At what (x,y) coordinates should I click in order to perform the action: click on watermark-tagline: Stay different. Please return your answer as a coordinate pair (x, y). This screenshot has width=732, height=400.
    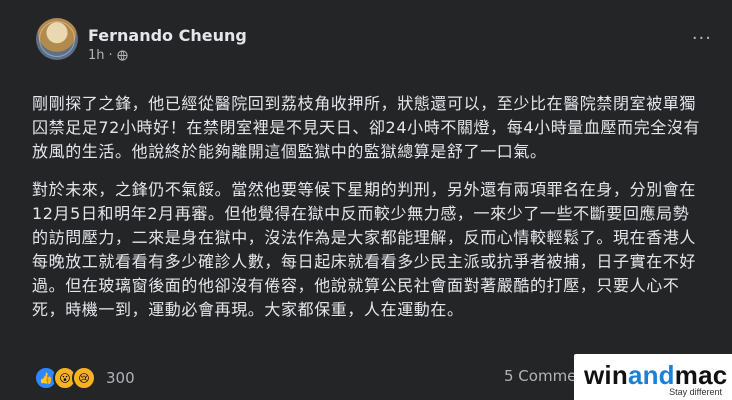
    Looking at the image, I should click on (695, 392).